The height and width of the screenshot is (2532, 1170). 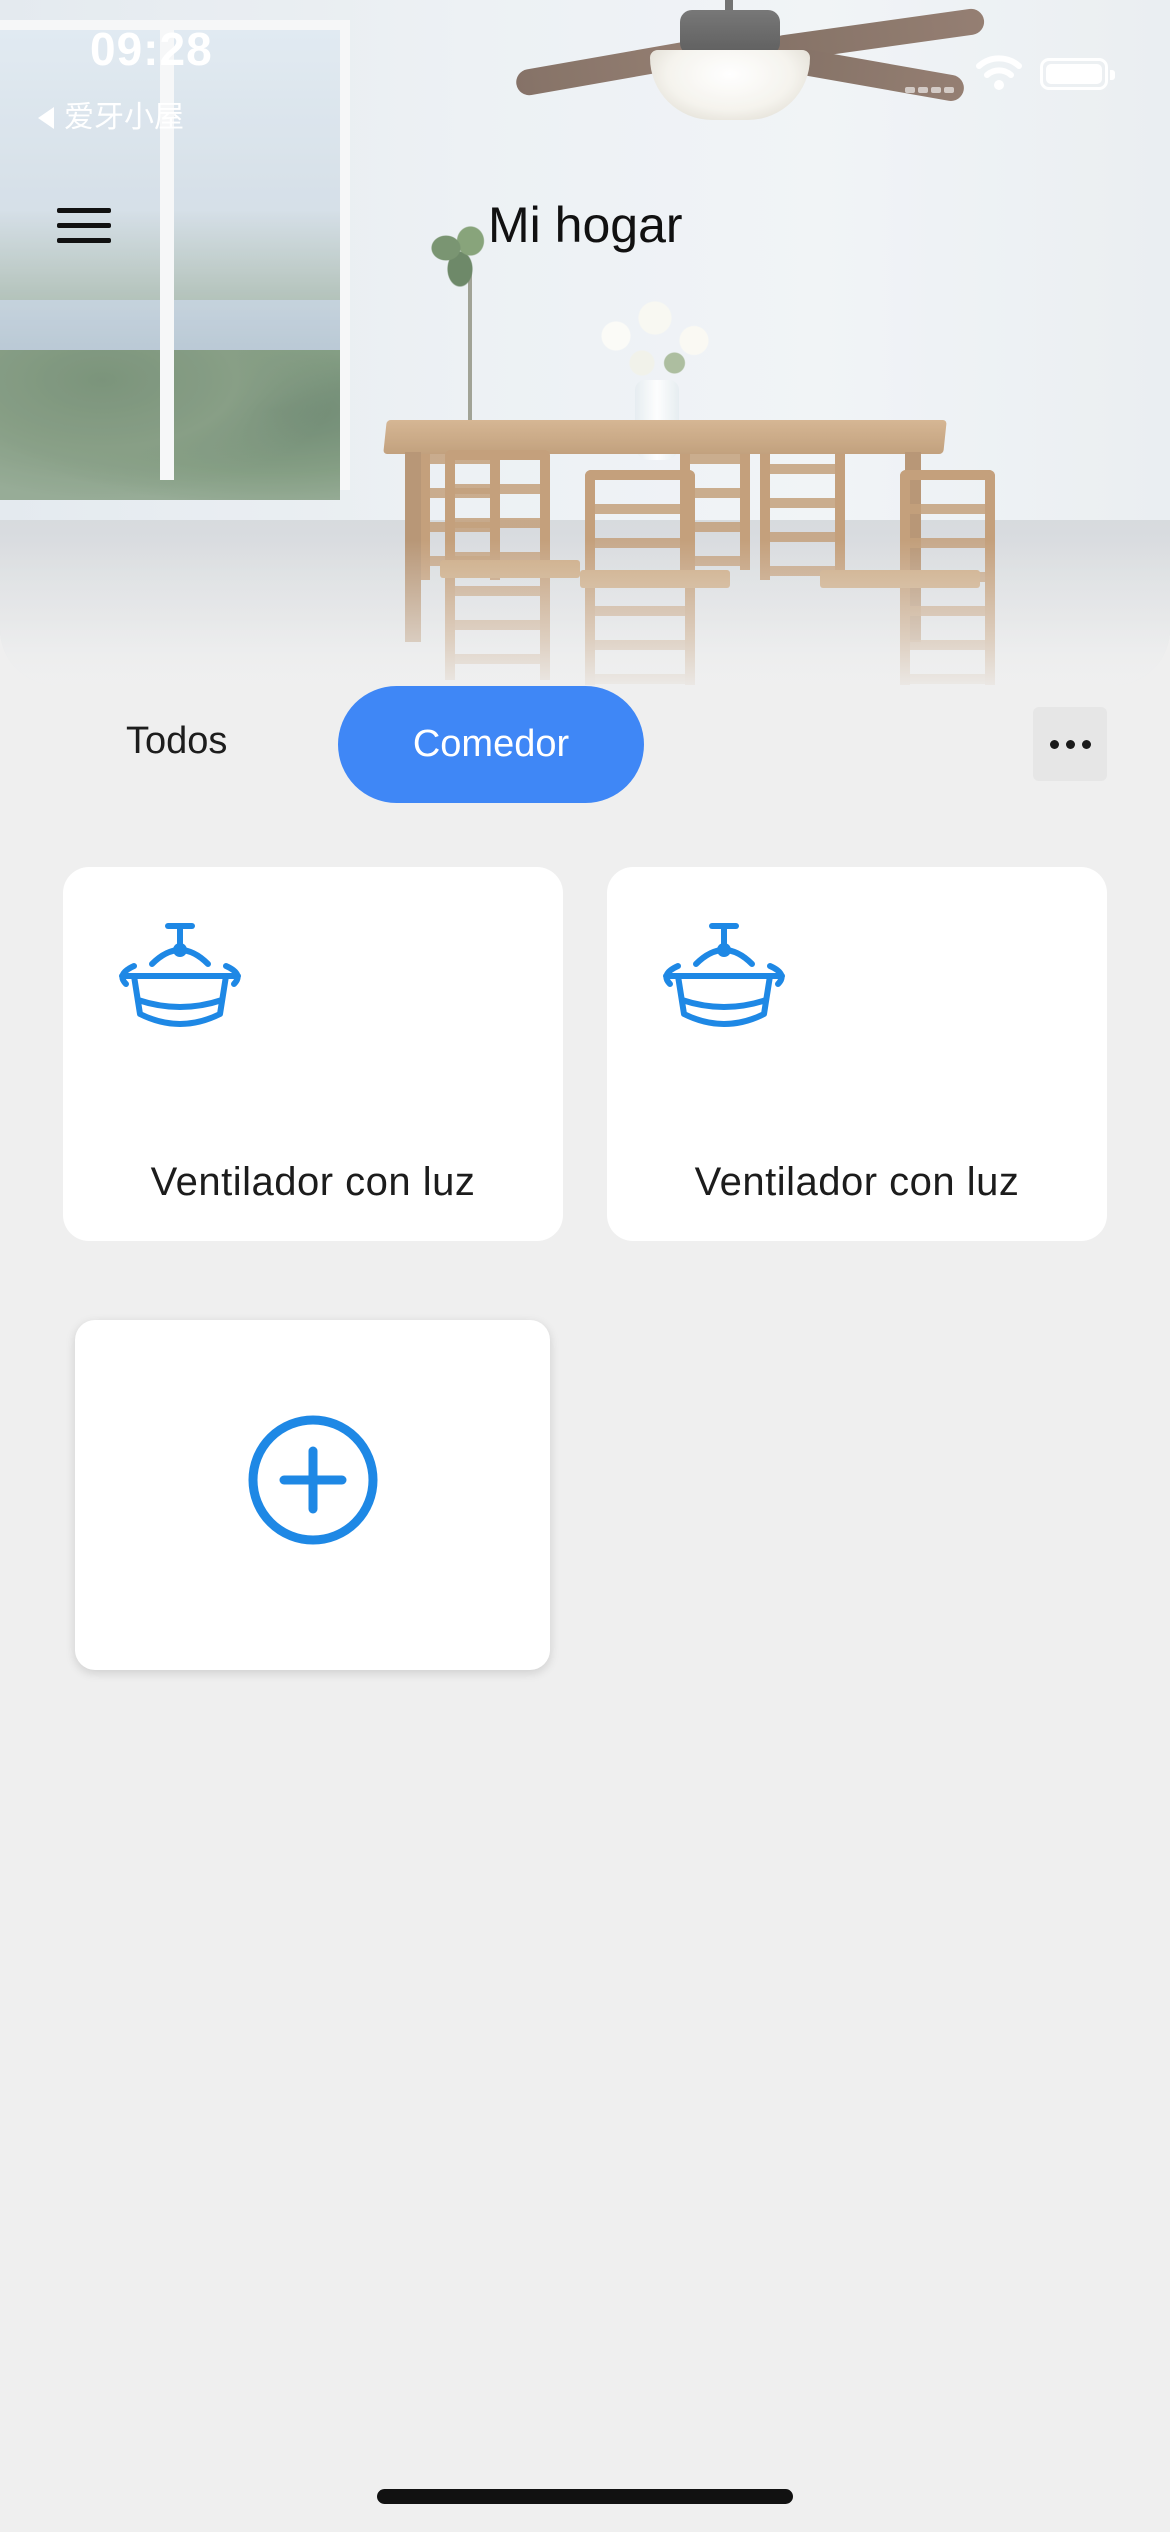 What do you see at coordinates (933, 86) in the screenshot?
I see `cellular-signal-icon` at bounding box center [933, 86].